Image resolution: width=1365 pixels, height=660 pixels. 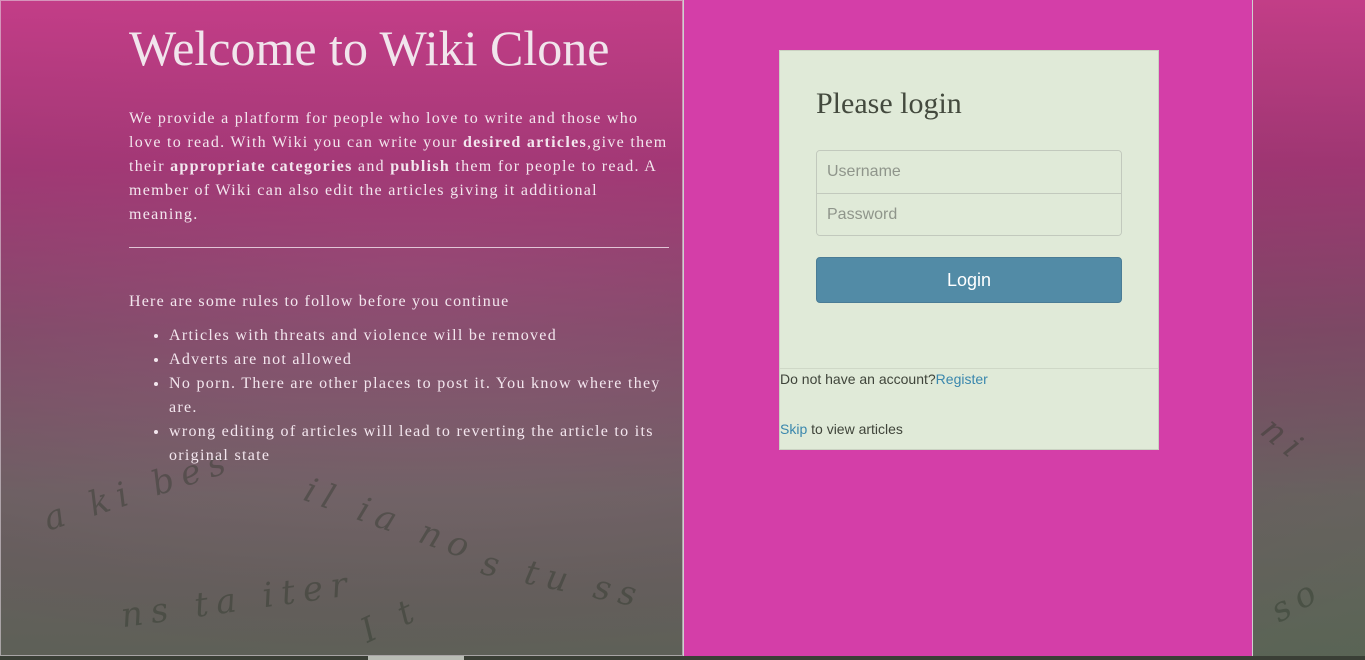 What do you see at coordinates (682, 658) in the screenshot?
I see `horizontal-scrollbar` at bounding box center [682, 658].